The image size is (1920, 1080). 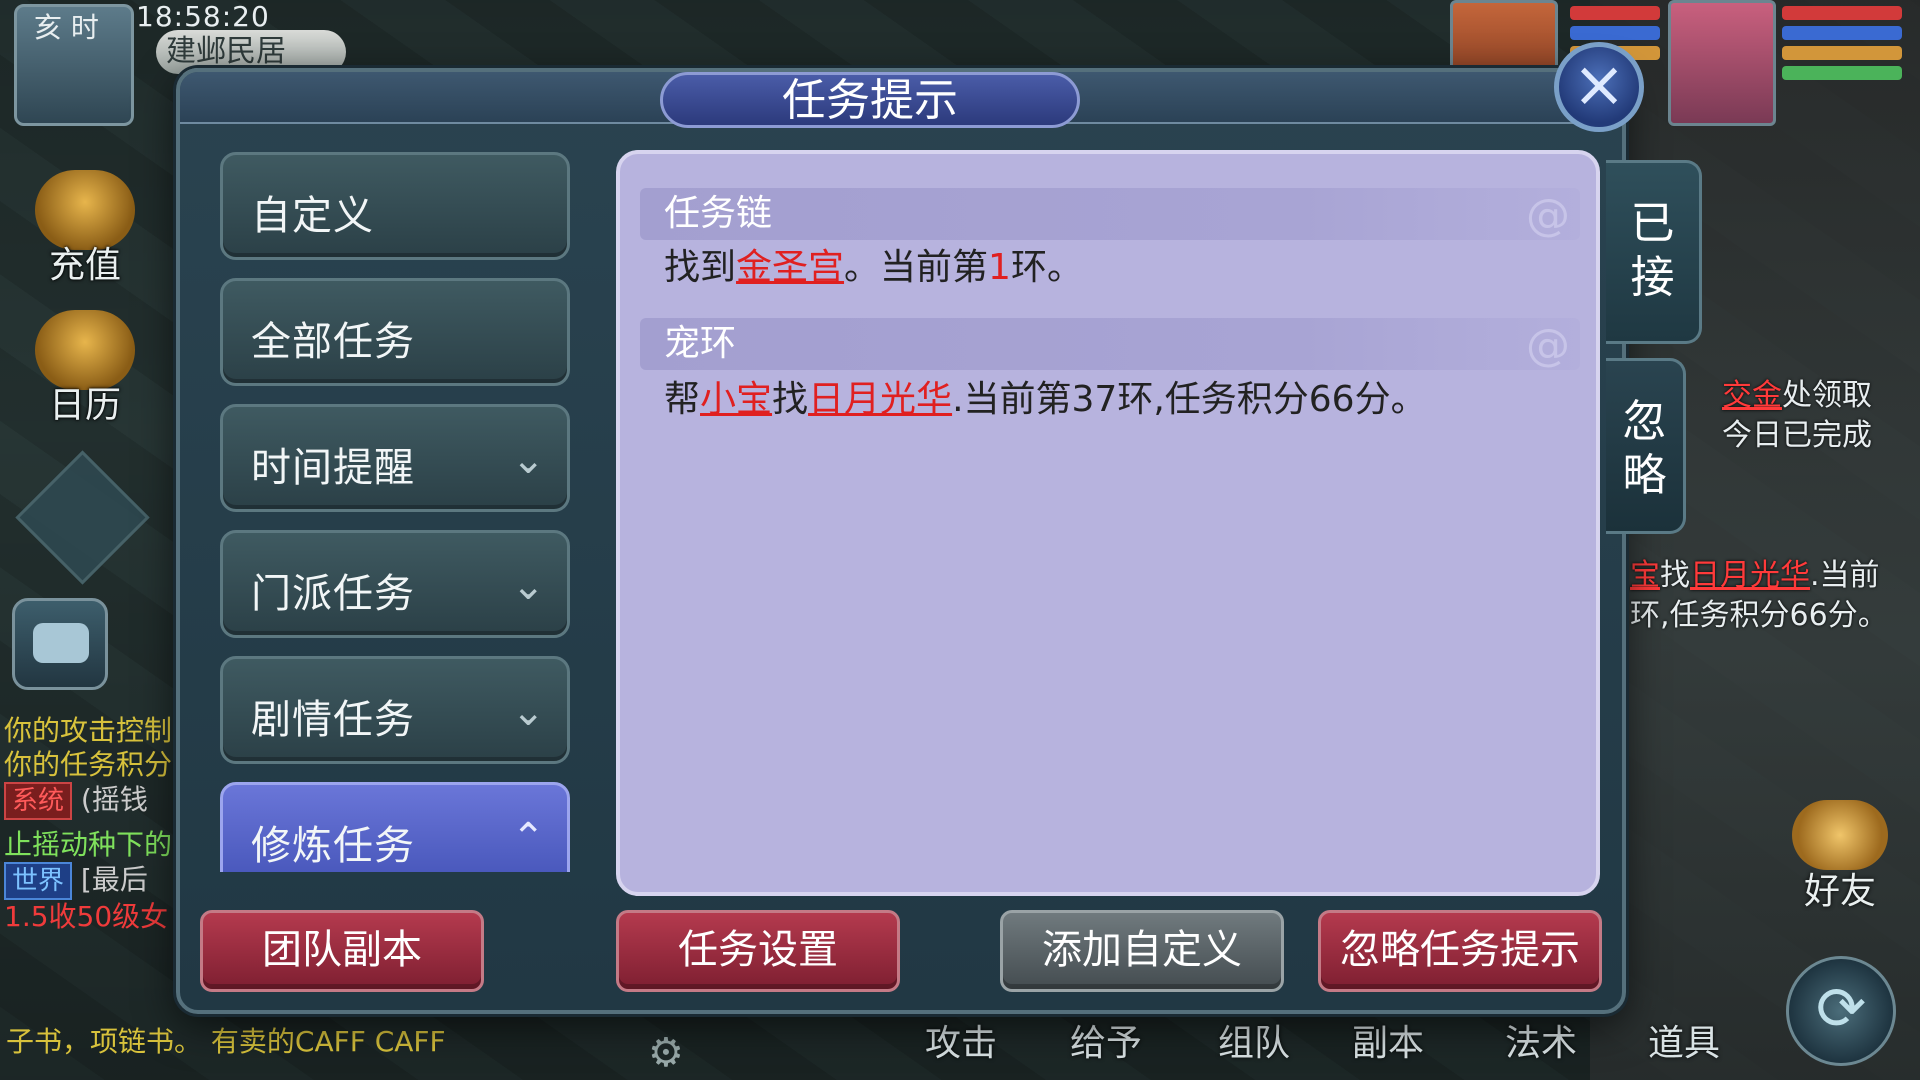 I want to click on category-custom: 自定义, so click(x=395, y=206).